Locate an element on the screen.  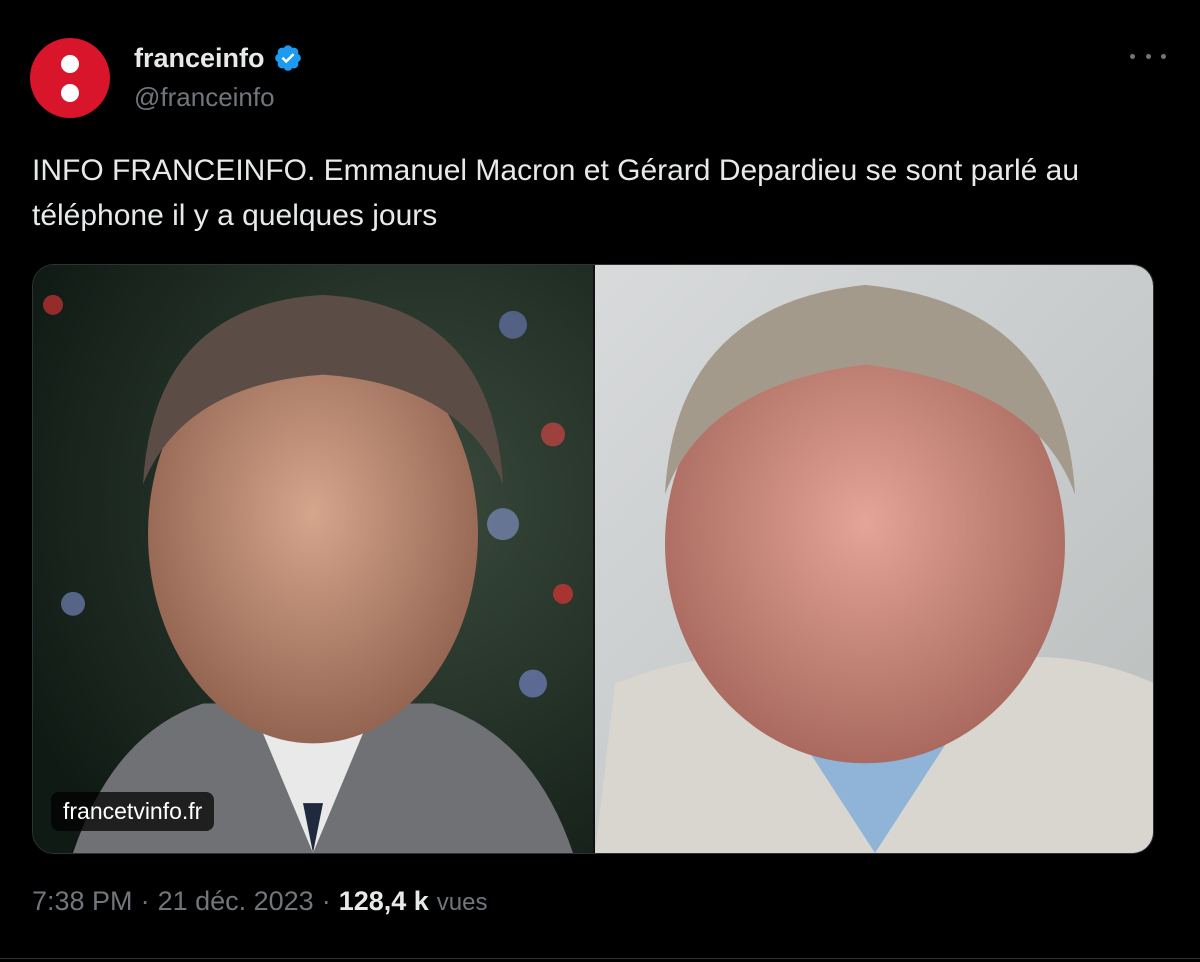
views-count: 128,4 k is located at coordinates (383, 901).